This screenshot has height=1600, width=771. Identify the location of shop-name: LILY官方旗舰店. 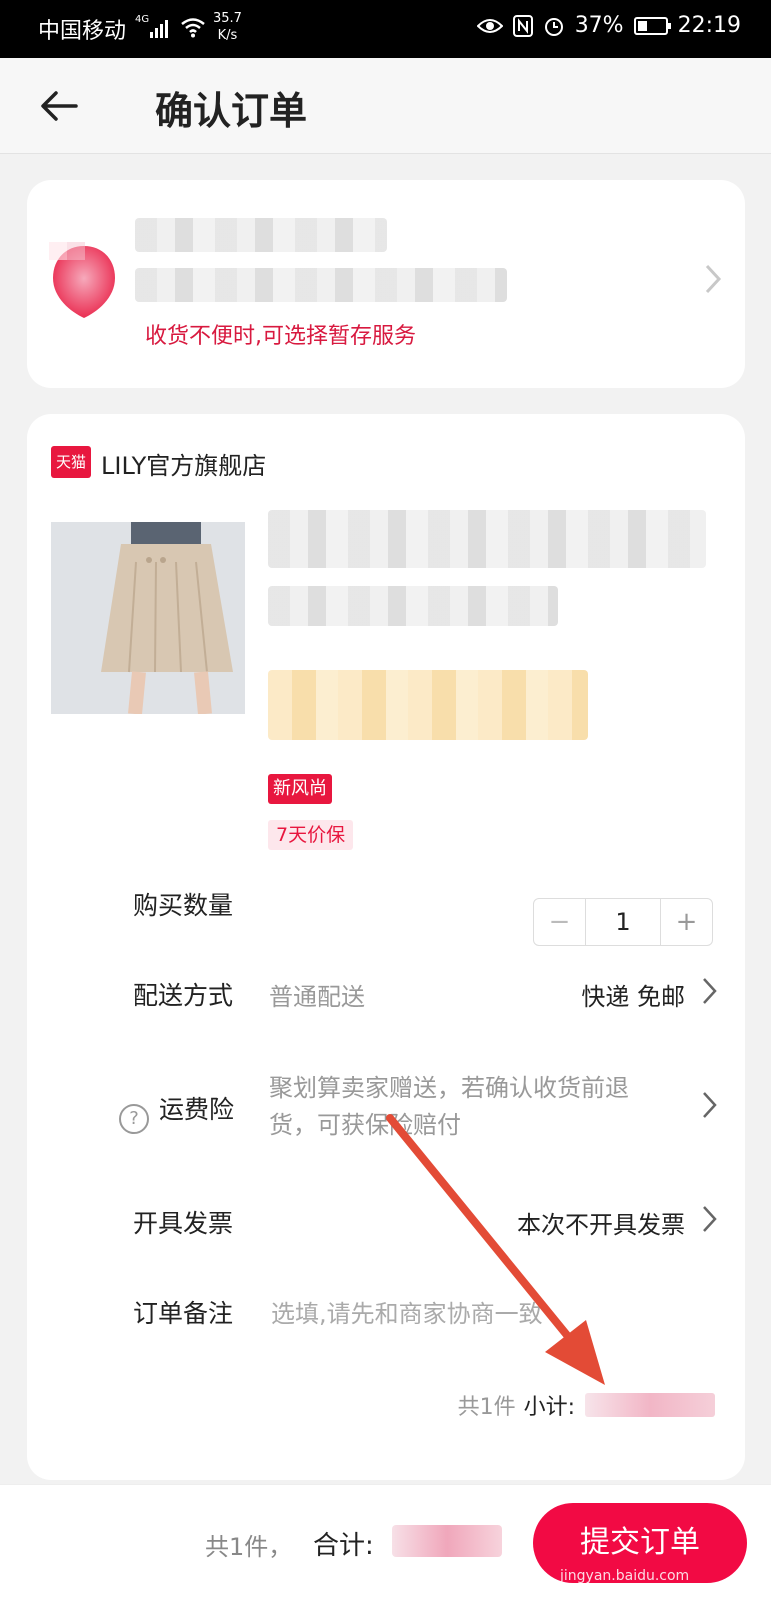
(183, 463).